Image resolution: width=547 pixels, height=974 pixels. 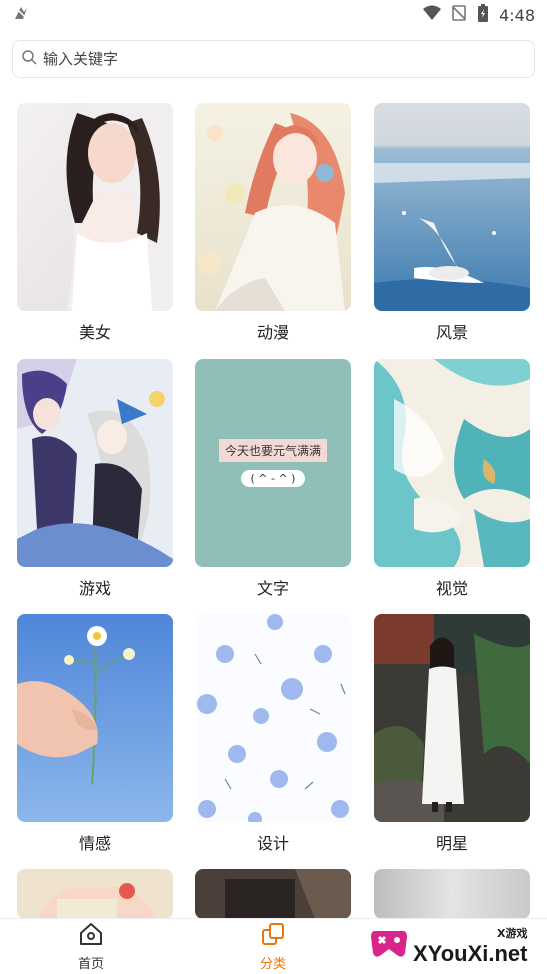 What do you see at coordinates (272, 332) in the screenshot?
I see `category-label: 动漫` at bounding box center [272, 332].